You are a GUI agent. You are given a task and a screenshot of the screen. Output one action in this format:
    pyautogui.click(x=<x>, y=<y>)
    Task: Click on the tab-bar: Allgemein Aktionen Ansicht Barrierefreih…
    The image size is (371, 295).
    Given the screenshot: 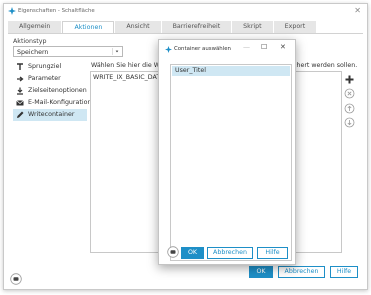 What is the action you would take?
    pyautogui.click(x=162, y=27)
    